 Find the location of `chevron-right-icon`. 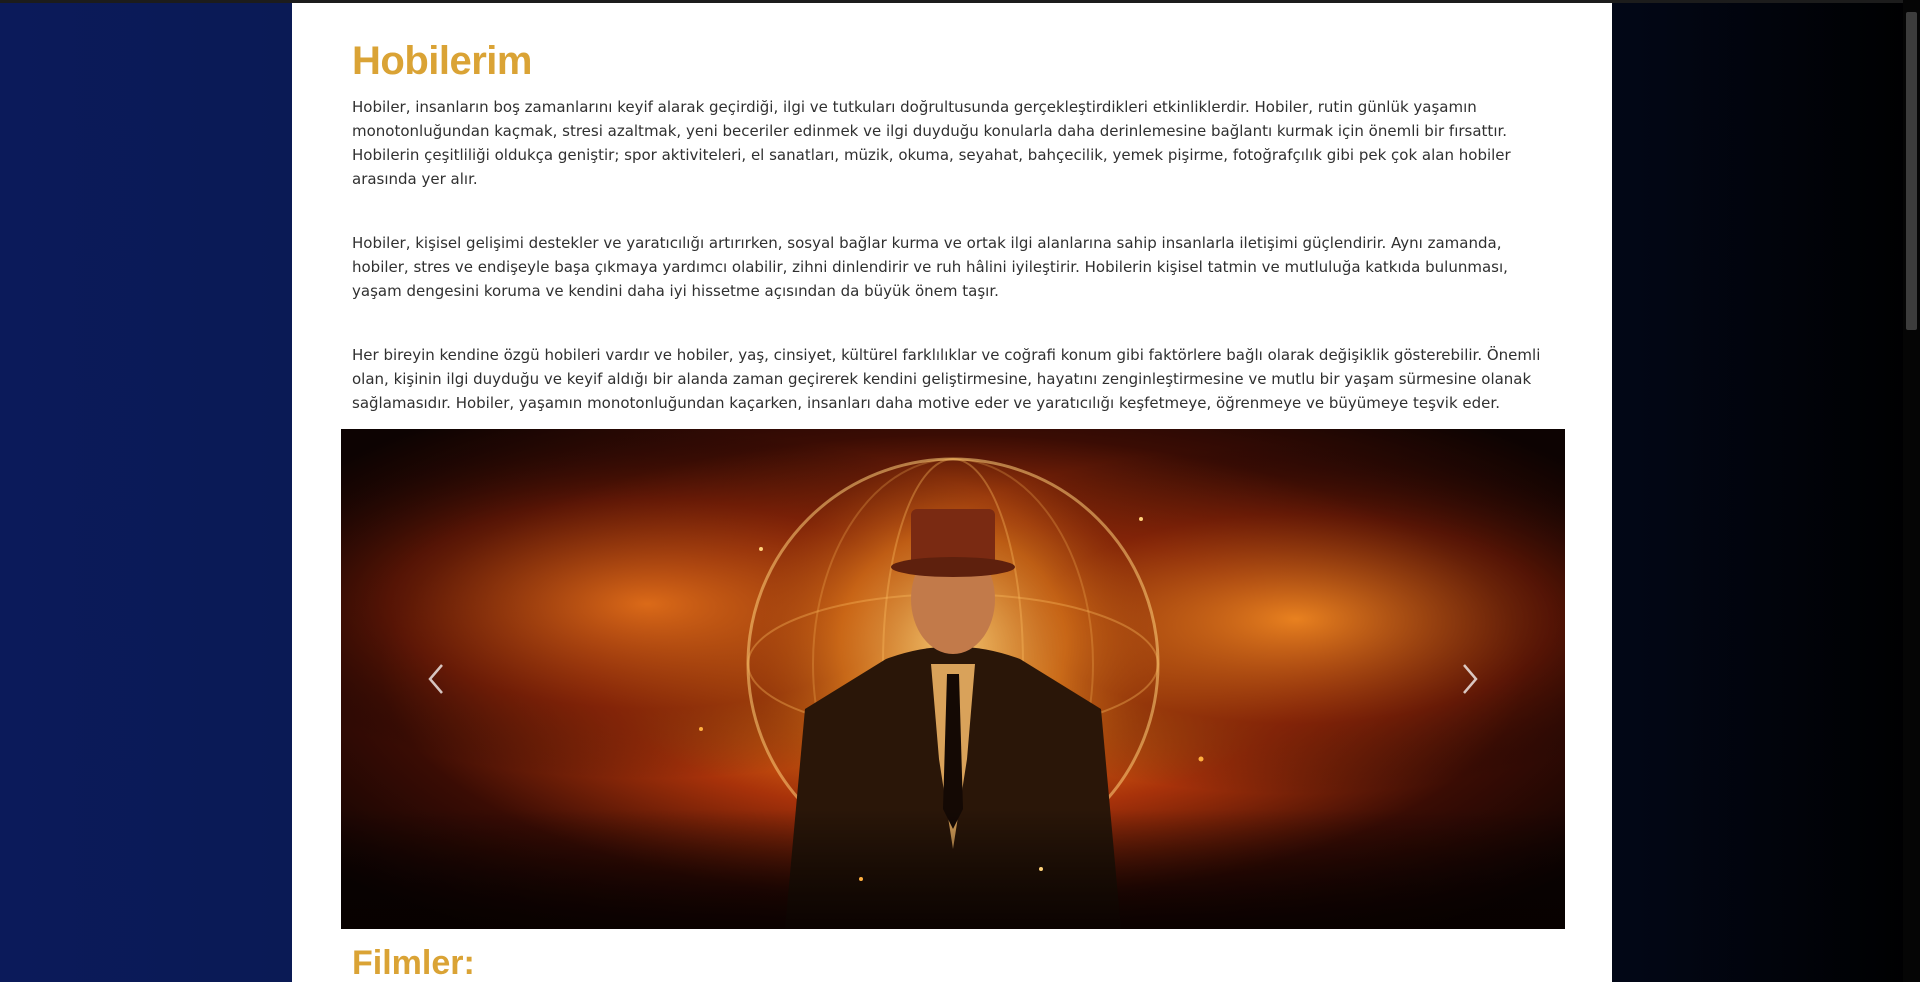

chevron-right-icon is located at coordinates (1470, 679).